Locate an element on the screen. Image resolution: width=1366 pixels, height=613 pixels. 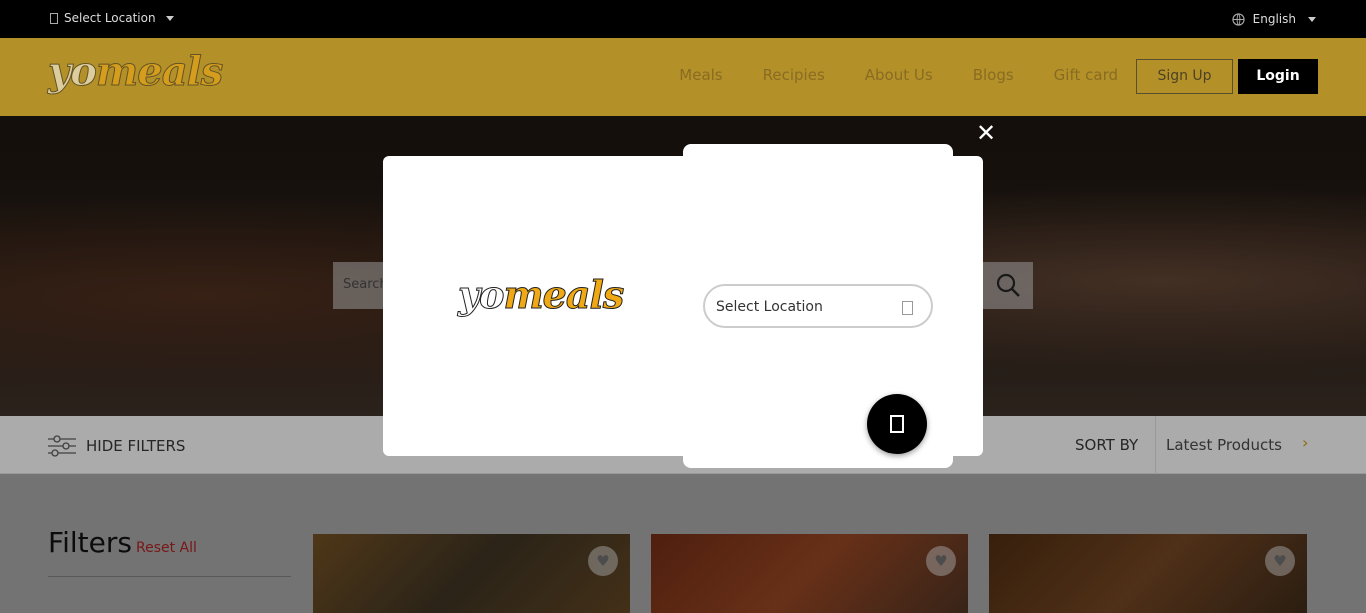
main-nav: Meals Recipies About Us Blogs Gift card is located at coordinates (898, 75).